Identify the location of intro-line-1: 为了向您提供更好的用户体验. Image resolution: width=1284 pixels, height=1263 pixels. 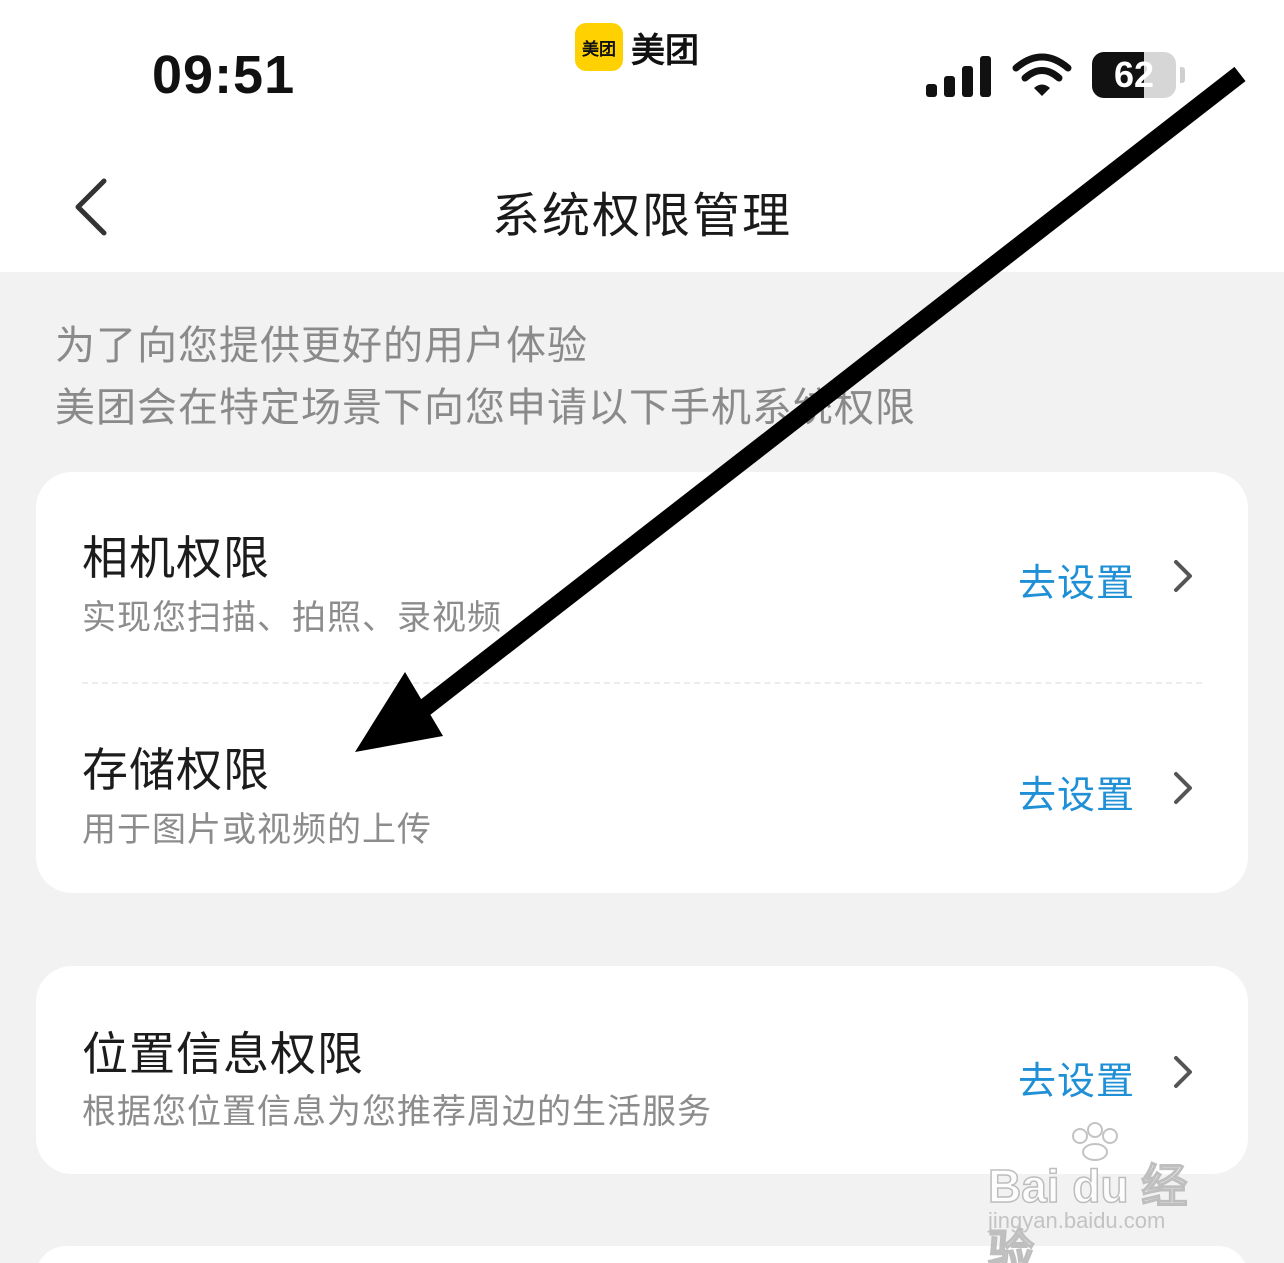
(321, 346).